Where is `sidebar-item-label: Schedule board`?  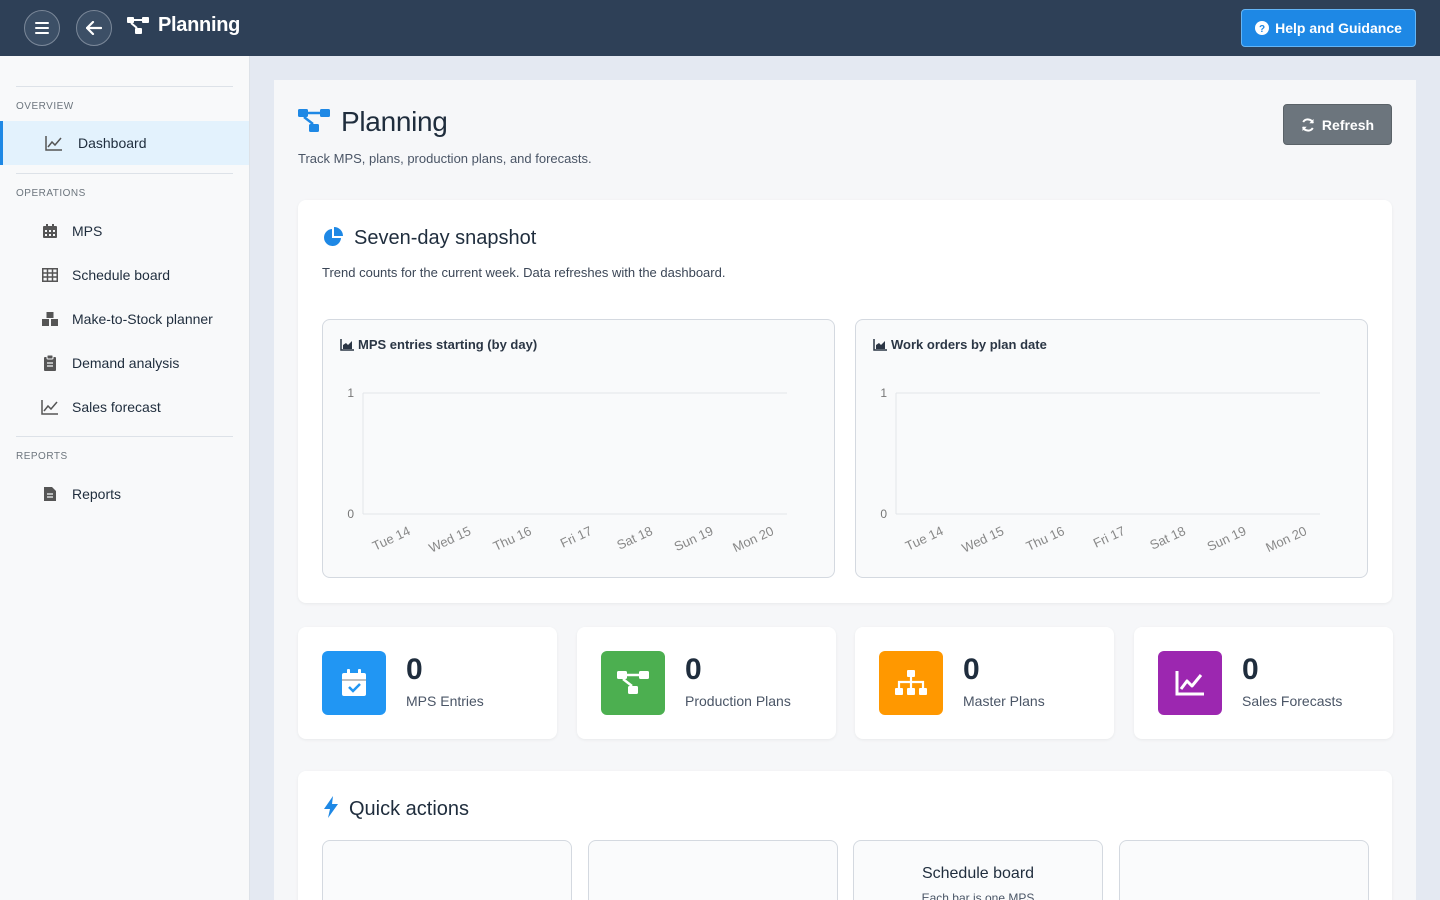 sidebar-item-label: Schedule board is located at coordinates (121, 275).